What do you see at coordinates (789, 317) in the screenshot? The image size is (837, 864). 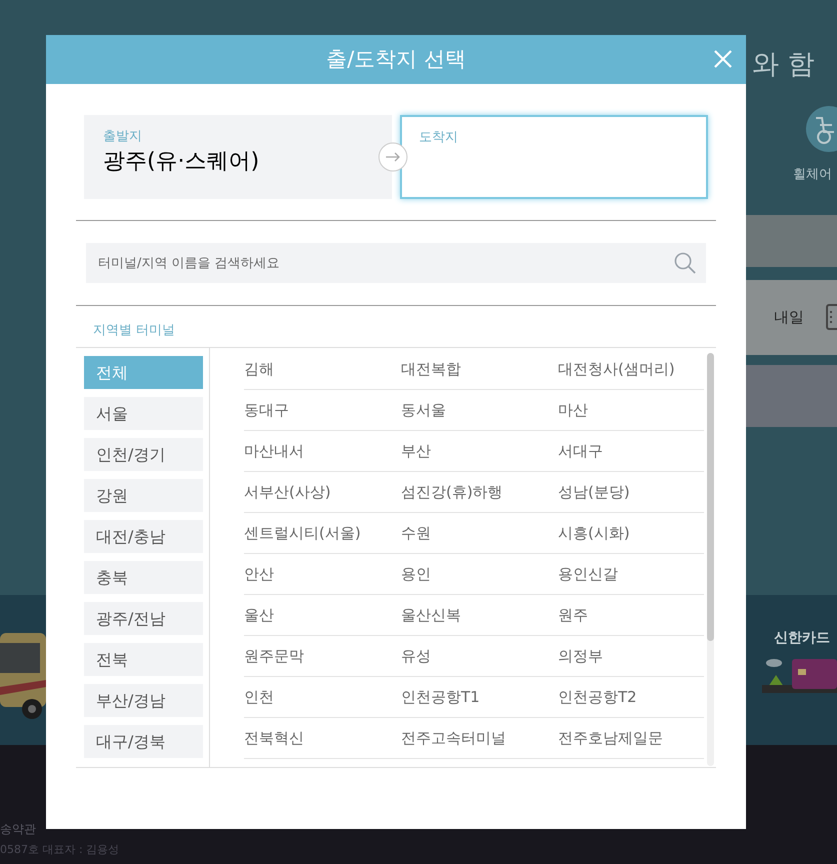 I see `date-option: 내일` at bounding box center [789, 317].